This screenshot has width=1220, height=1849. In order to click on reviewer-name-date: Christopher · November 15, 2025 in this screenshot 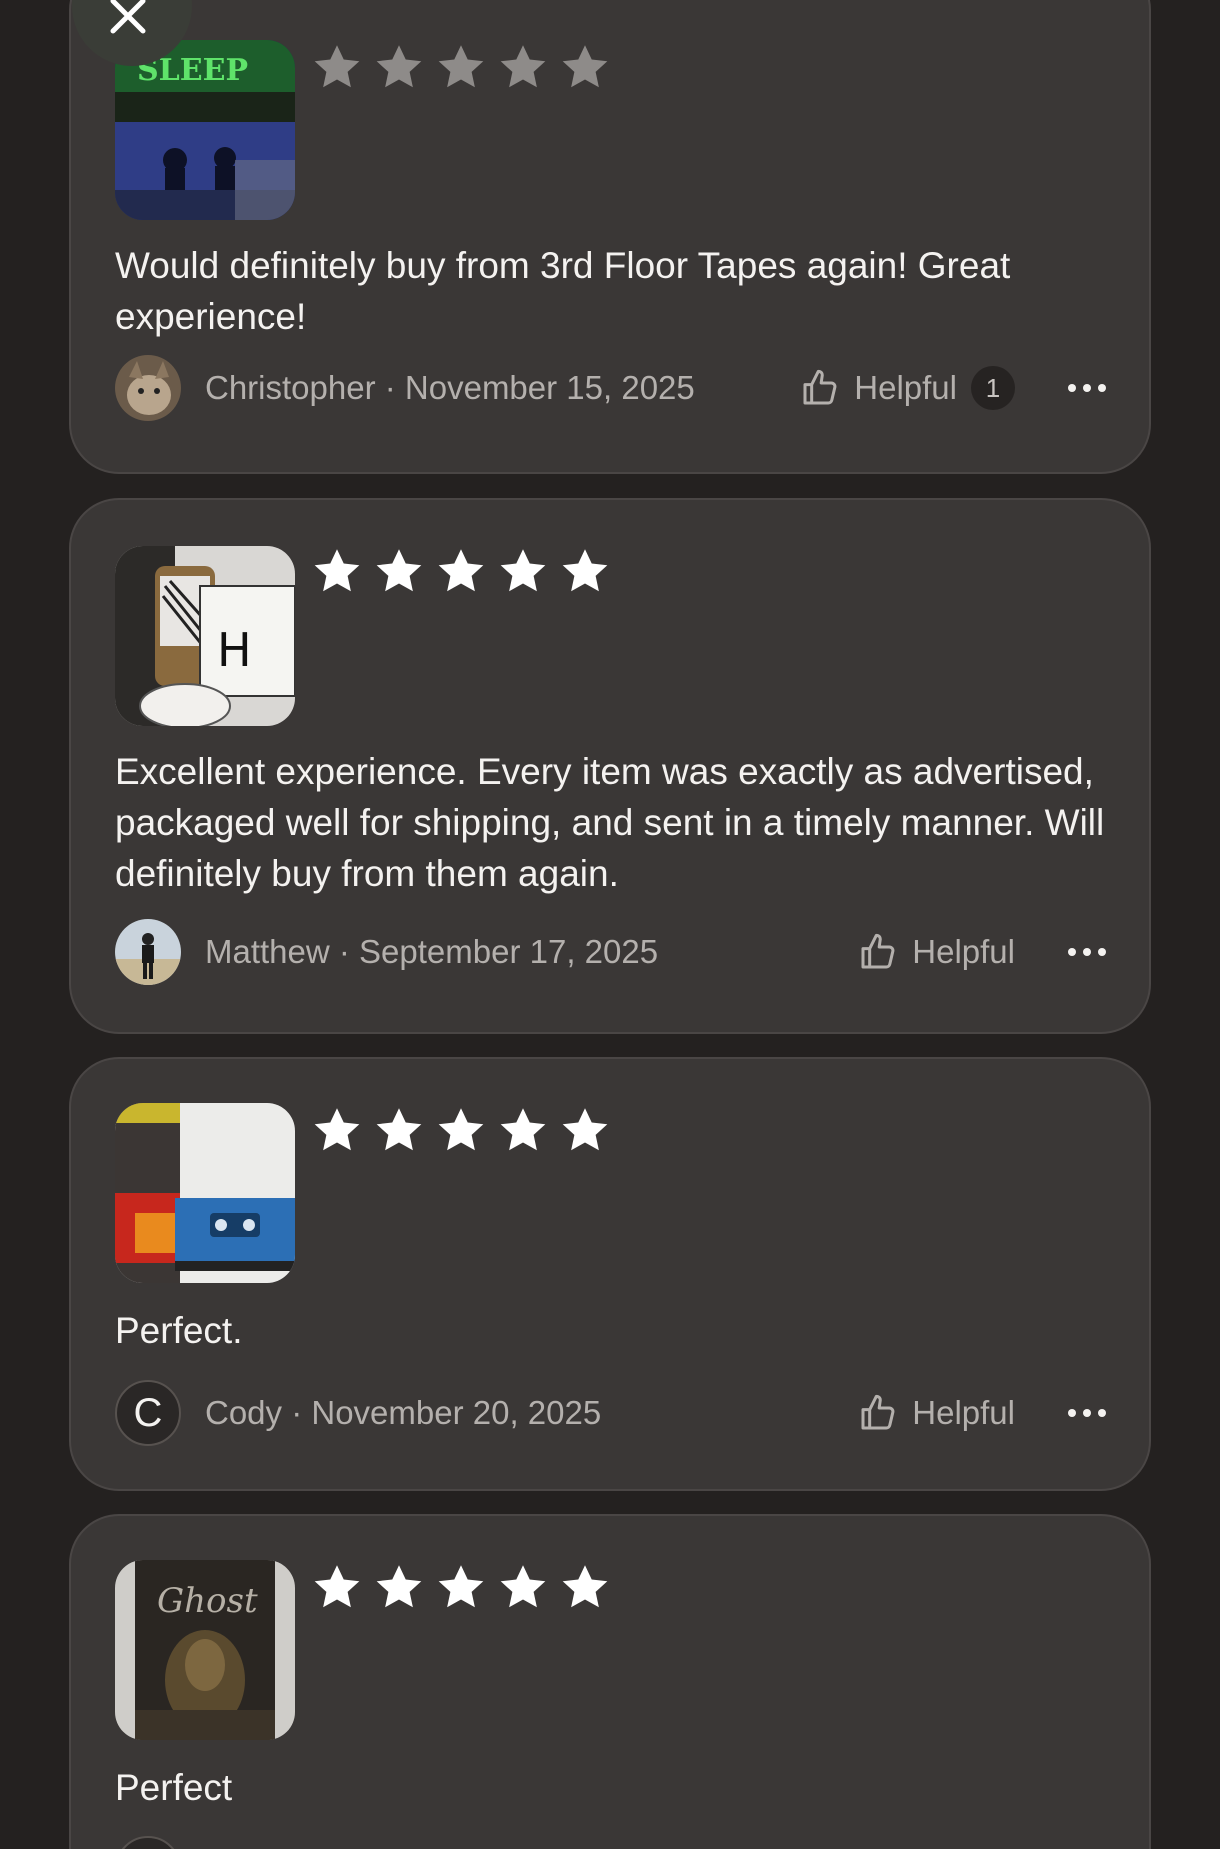, I will do `click(450, 387)`.